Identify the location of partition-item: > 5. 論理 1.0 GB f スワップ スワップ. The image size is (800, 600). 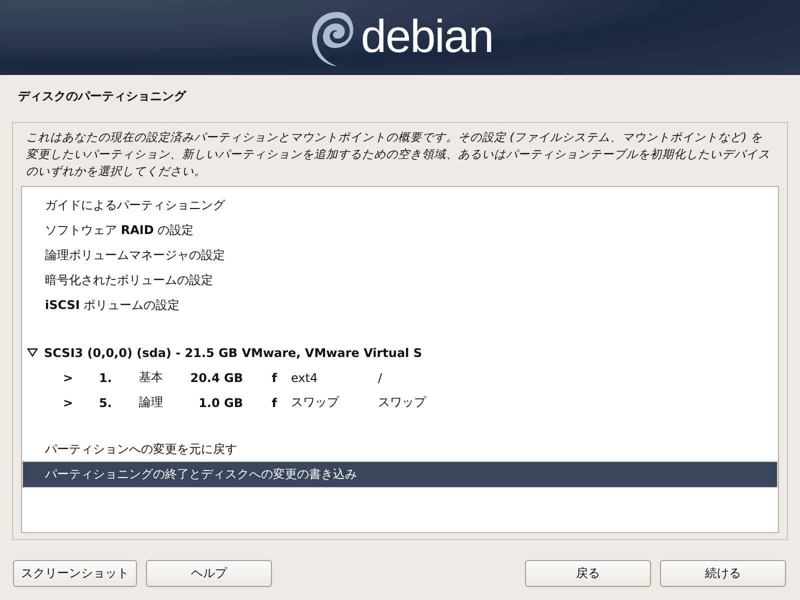
(400, 402).